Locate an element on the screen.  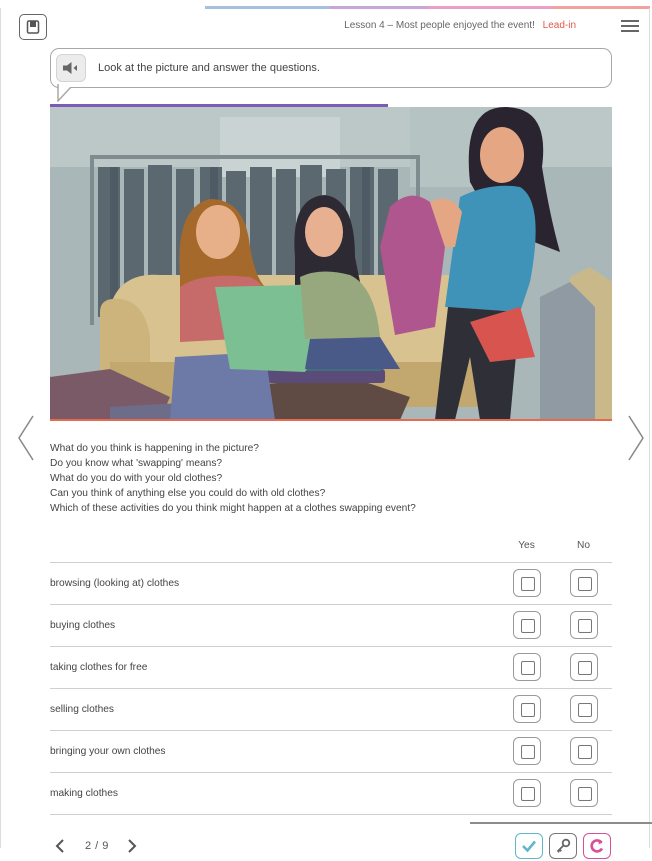
speaker-icon is located at coordinates (70, 68).